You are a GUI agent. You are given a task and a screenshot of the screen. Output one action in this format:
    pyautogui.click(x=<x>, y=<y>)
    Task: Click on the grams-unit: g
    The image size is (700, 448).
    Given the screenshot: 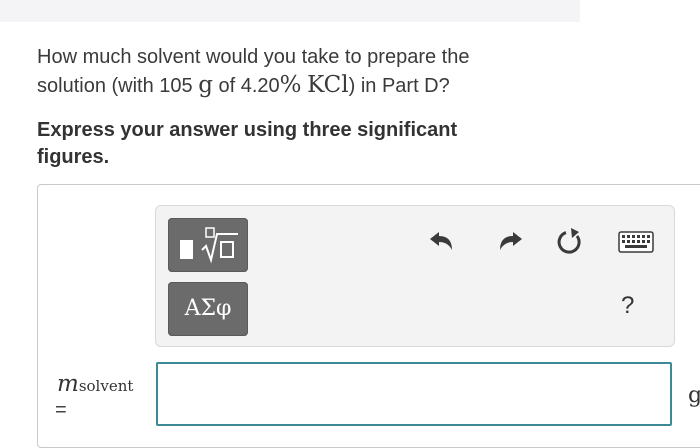 What is the action you would take?
    pyautogui.click(x=205, y=85)
    